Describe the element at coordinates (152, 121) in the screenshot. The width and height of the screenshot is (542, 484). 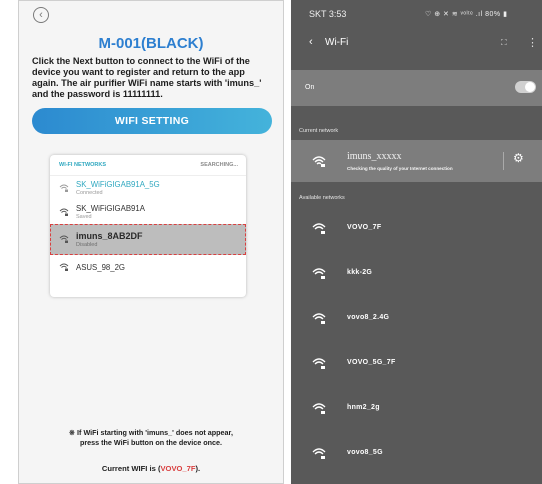
I see `wifi-setting-button: WIFI SETTING` at that location.